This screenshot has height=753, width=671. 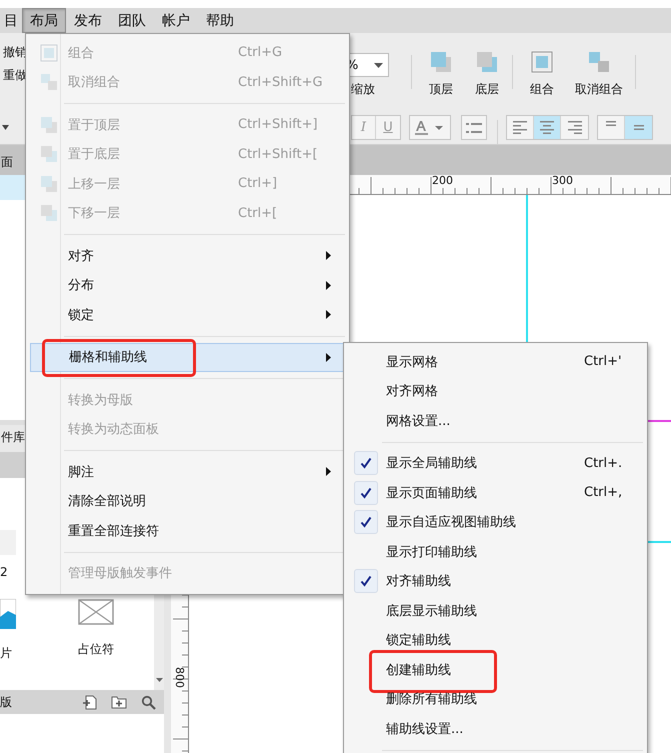 What do you see at coordinates (7, 162) in the screenshot?
I see `pages-tab: 面` at bounding box center [7, 162].